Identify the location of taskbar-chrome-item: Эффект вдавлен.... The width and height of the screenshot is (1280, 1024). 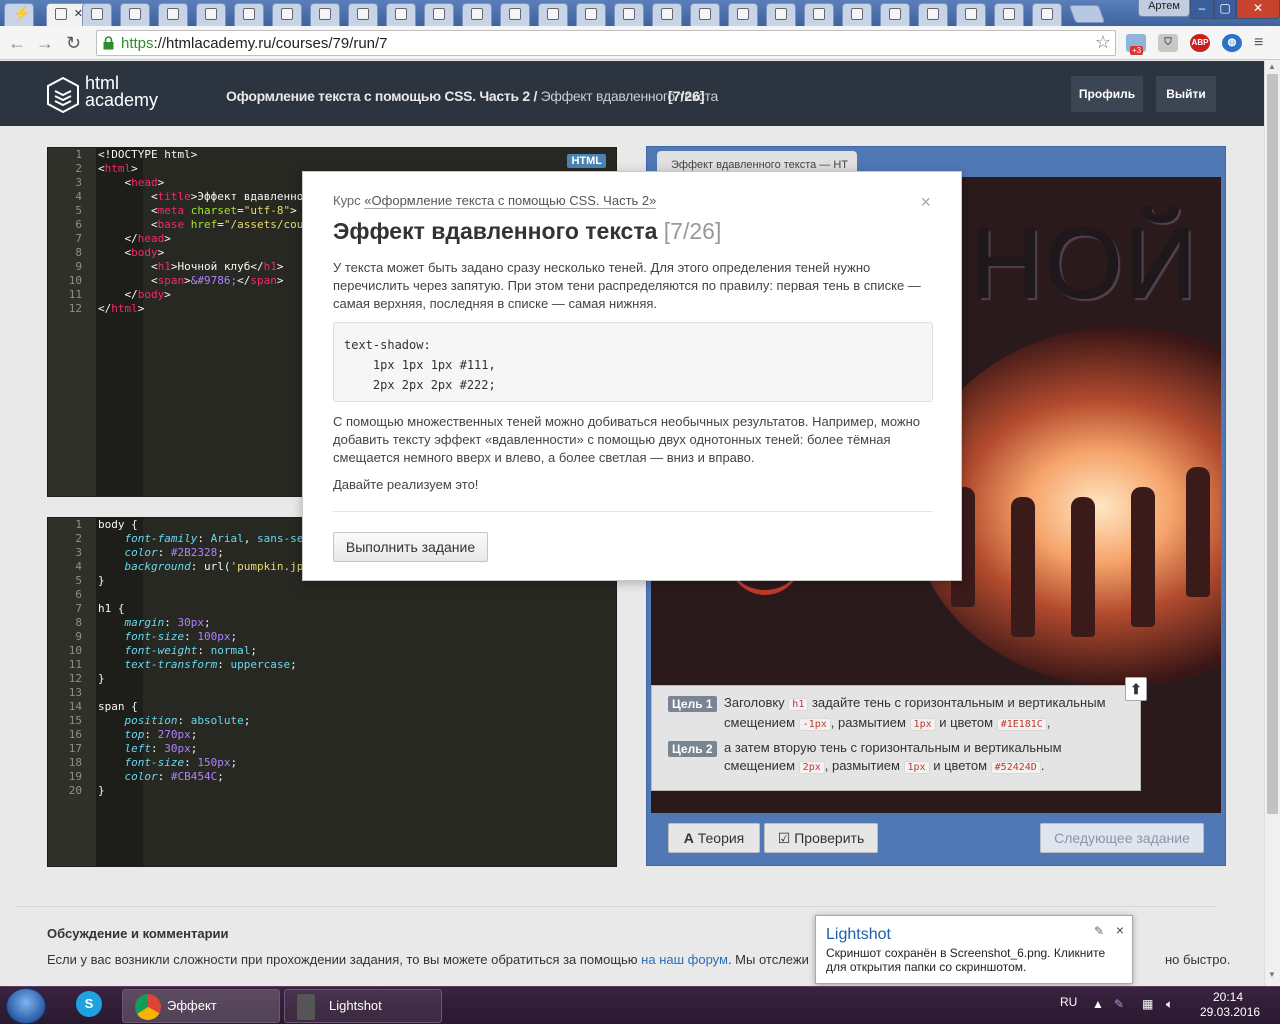
(201, 1006).